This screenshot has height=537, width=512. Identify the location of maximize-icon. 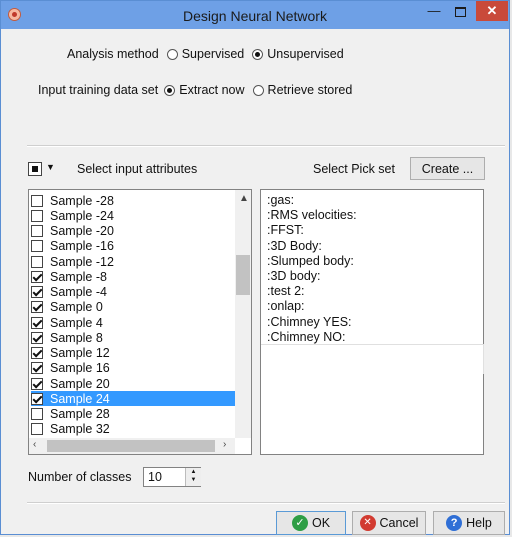
(460, 12).